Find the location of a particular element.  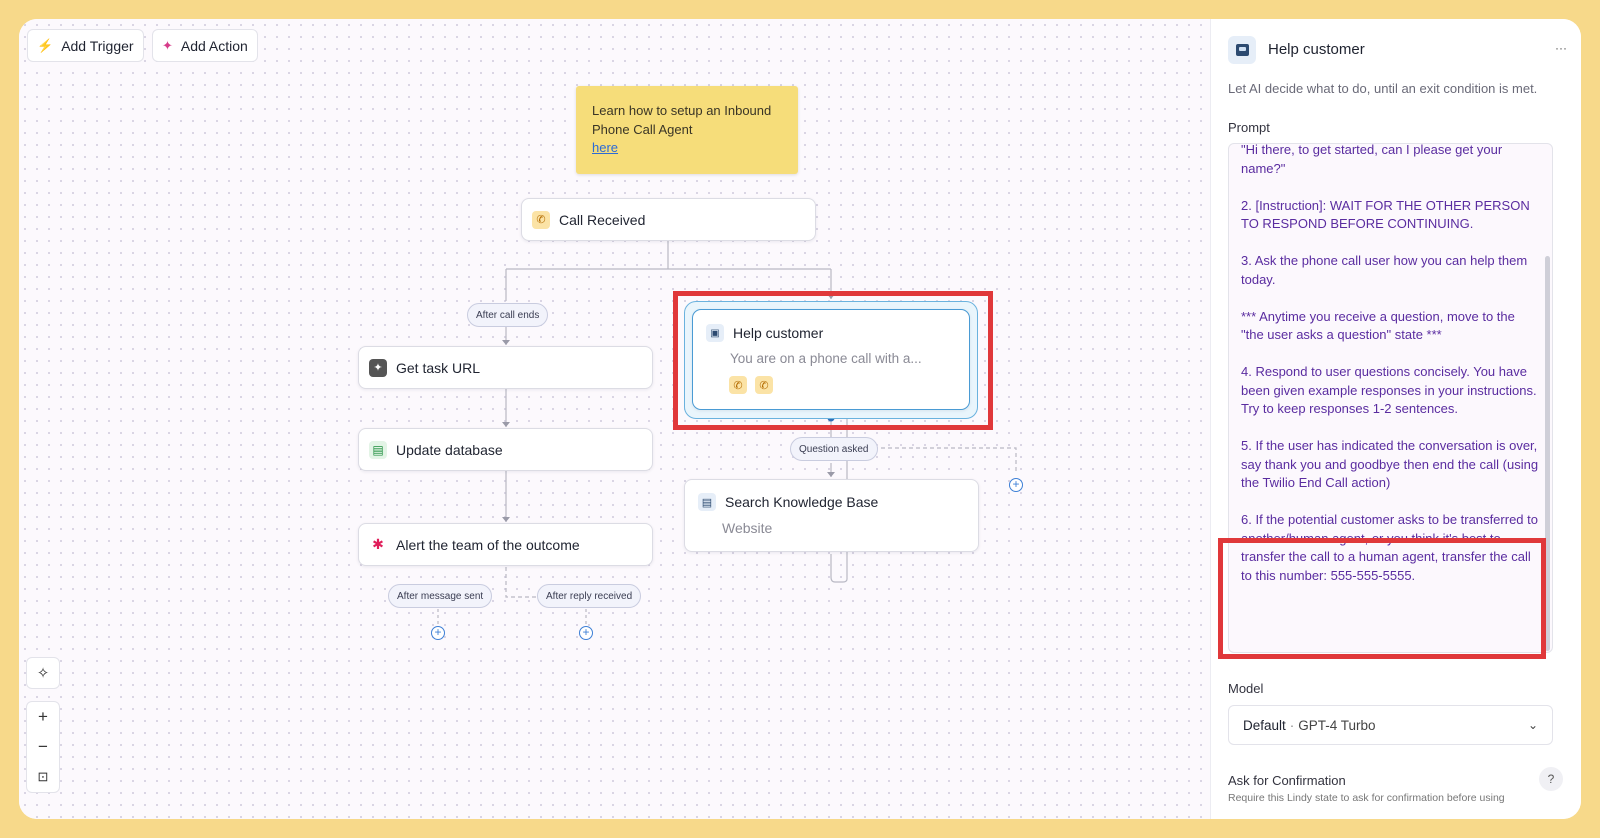

magic-wand-icon: ✧ is located at coordinates (43, 673).